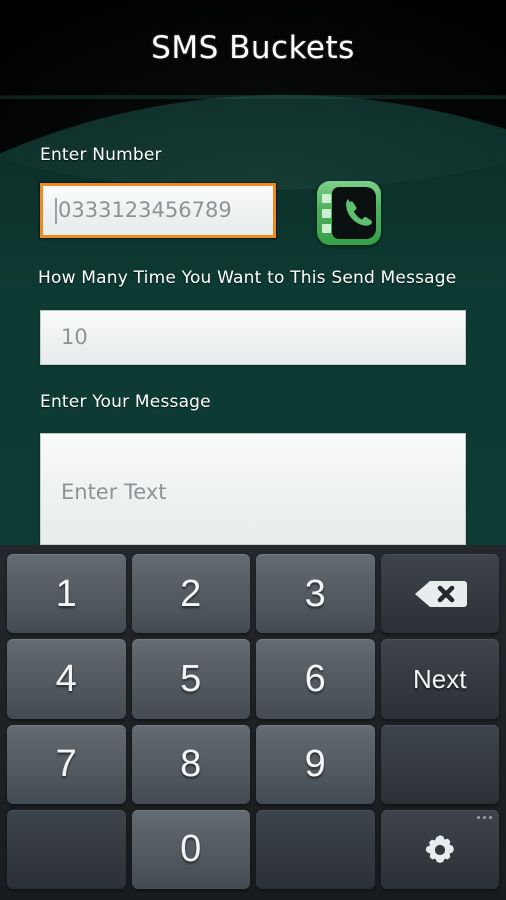 The height and width of the screenshot is (900, 506). What do you see at coordinates (253, 48) in the screenshot?
I see `page-title: SMS Buckets` at bounding box center [253, 48].